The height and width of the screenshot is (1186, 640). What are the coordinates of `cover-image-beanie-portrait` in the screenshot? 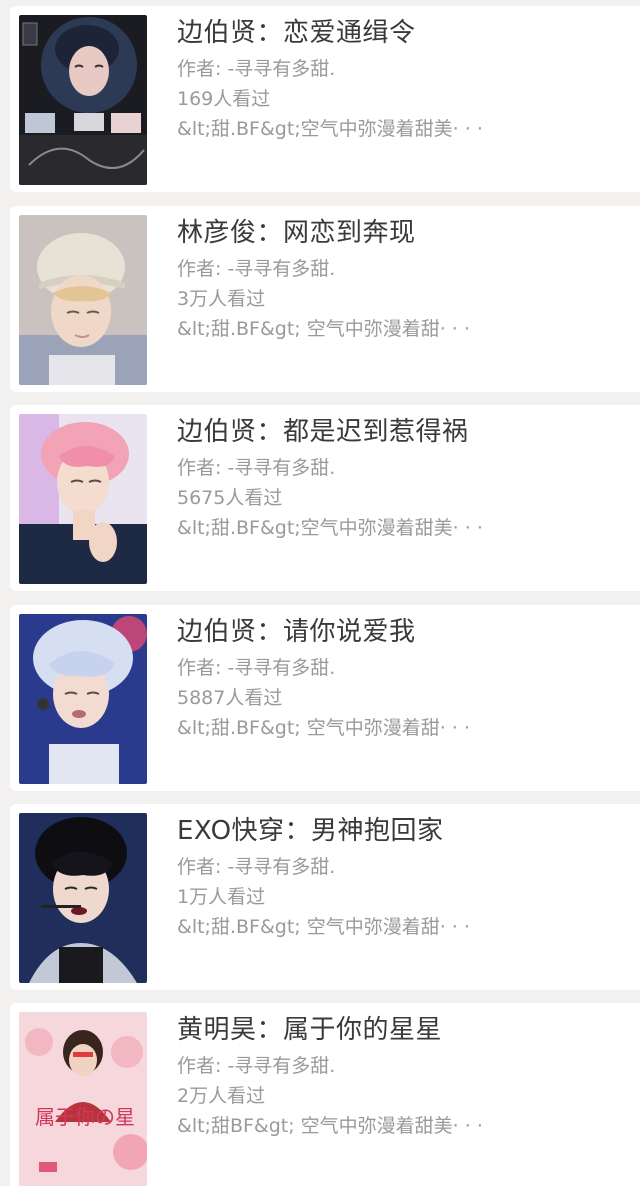 It's located at (83, 300).